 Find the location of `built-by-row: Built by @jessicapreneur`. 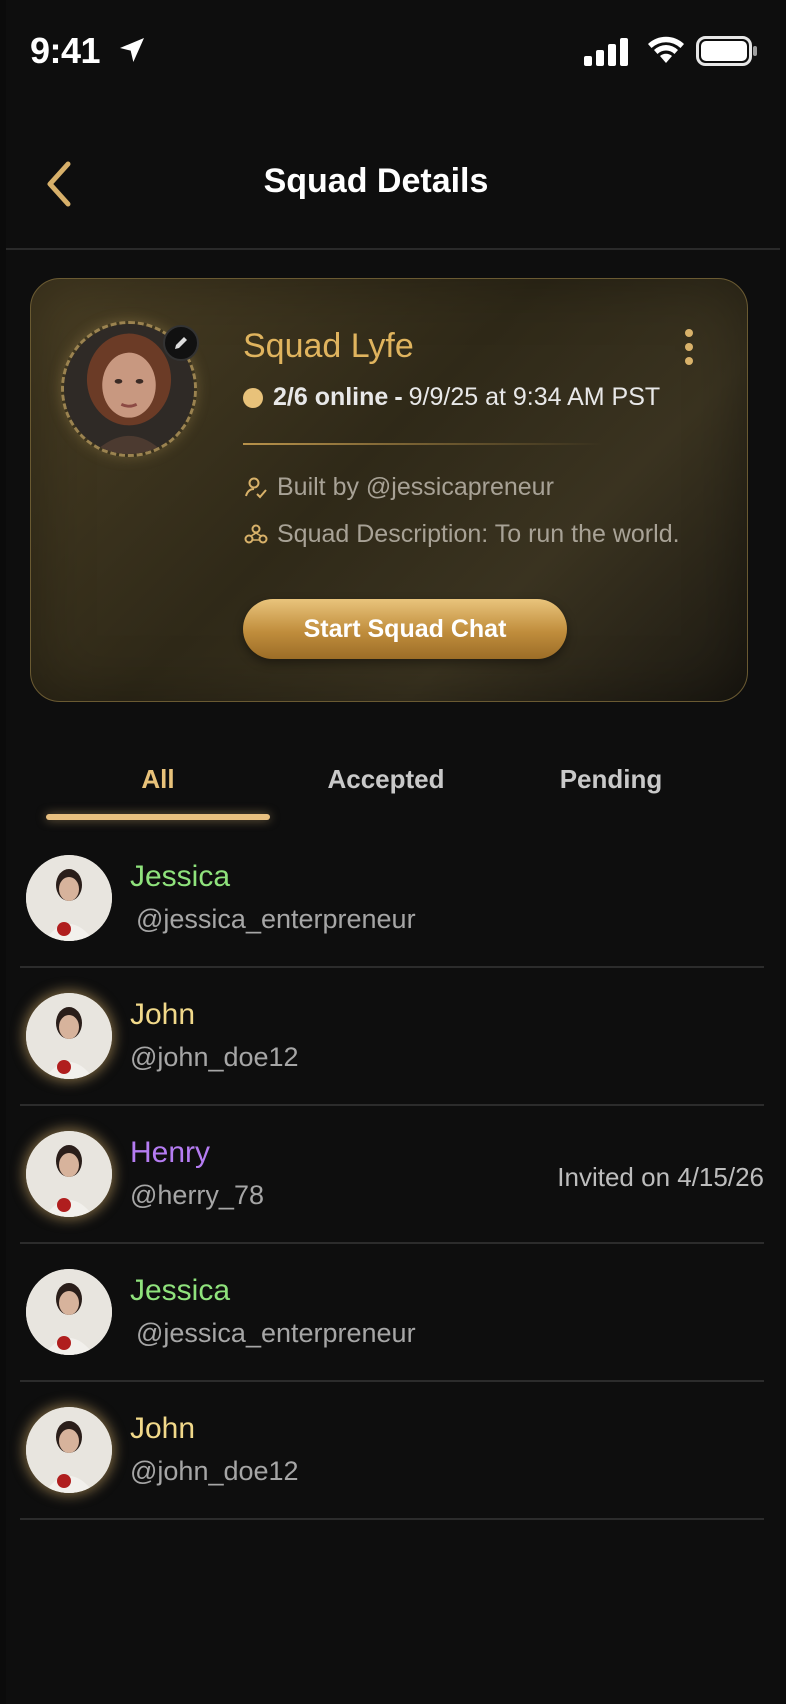

built-by-row: Built by @jessicapreneur is located at coordinates (398, 487).